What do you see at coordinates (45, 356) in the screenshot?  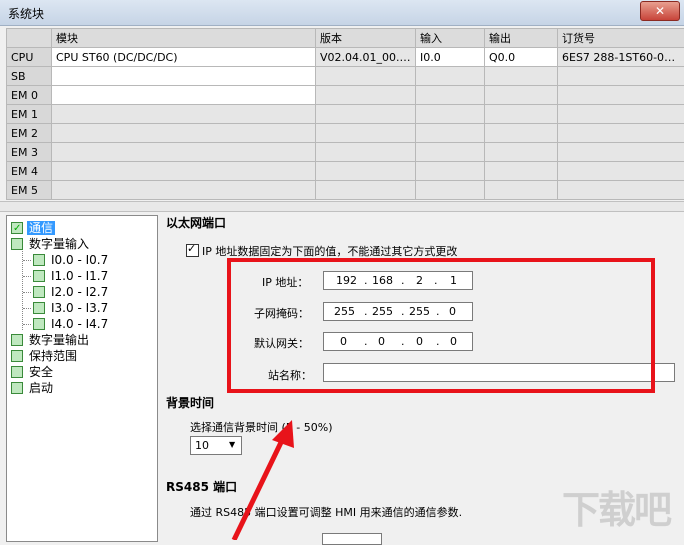 I see `tree-item-retentive: 保持范围` at bounding box center [45, 356].